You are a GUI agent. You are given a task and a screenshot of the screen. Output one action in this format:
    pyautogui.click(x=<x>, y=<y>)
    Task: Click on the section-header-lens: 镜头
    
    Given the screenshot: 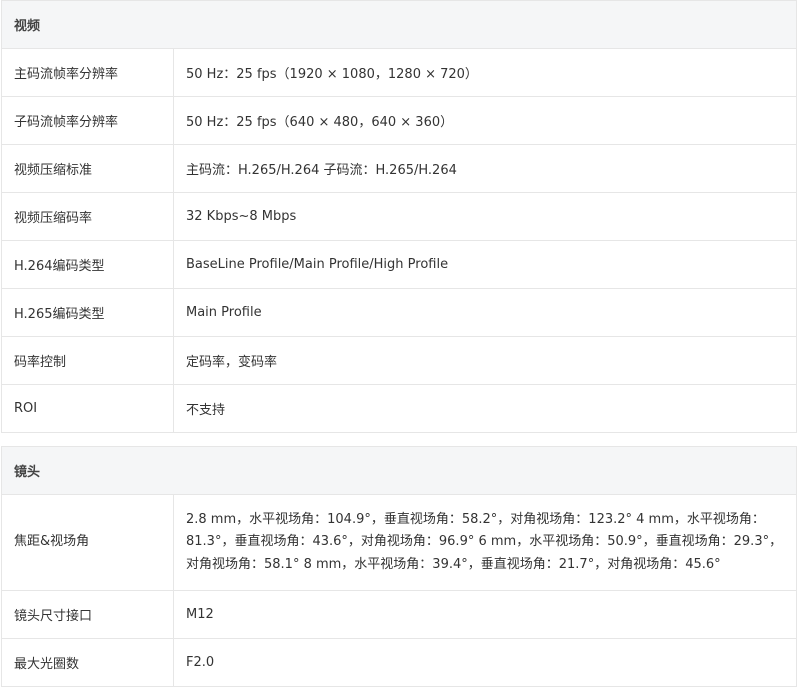 What is the action you would take?
    pyautogui.click(x=399, y=470)
    